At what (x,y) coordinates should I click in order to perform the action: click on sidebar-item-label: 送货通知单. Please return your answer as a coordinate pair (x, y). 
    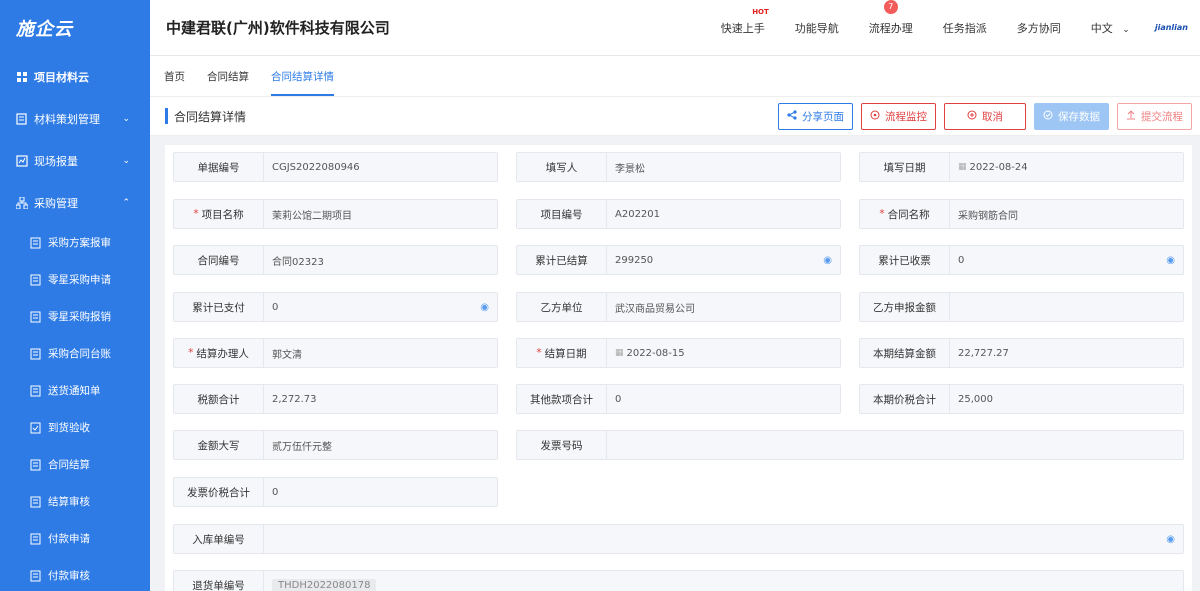
    Looking at the image, I should click on (74, 391).